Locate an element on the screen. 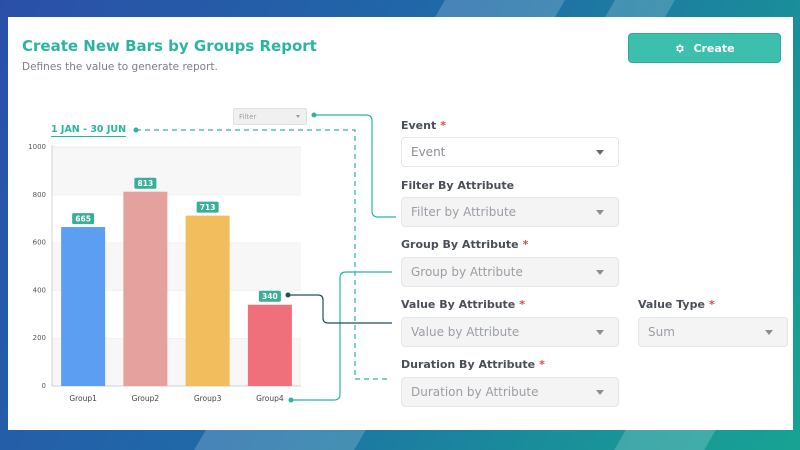  duration-by-select: Duration by Attribute is located at coordinates (510, 392).